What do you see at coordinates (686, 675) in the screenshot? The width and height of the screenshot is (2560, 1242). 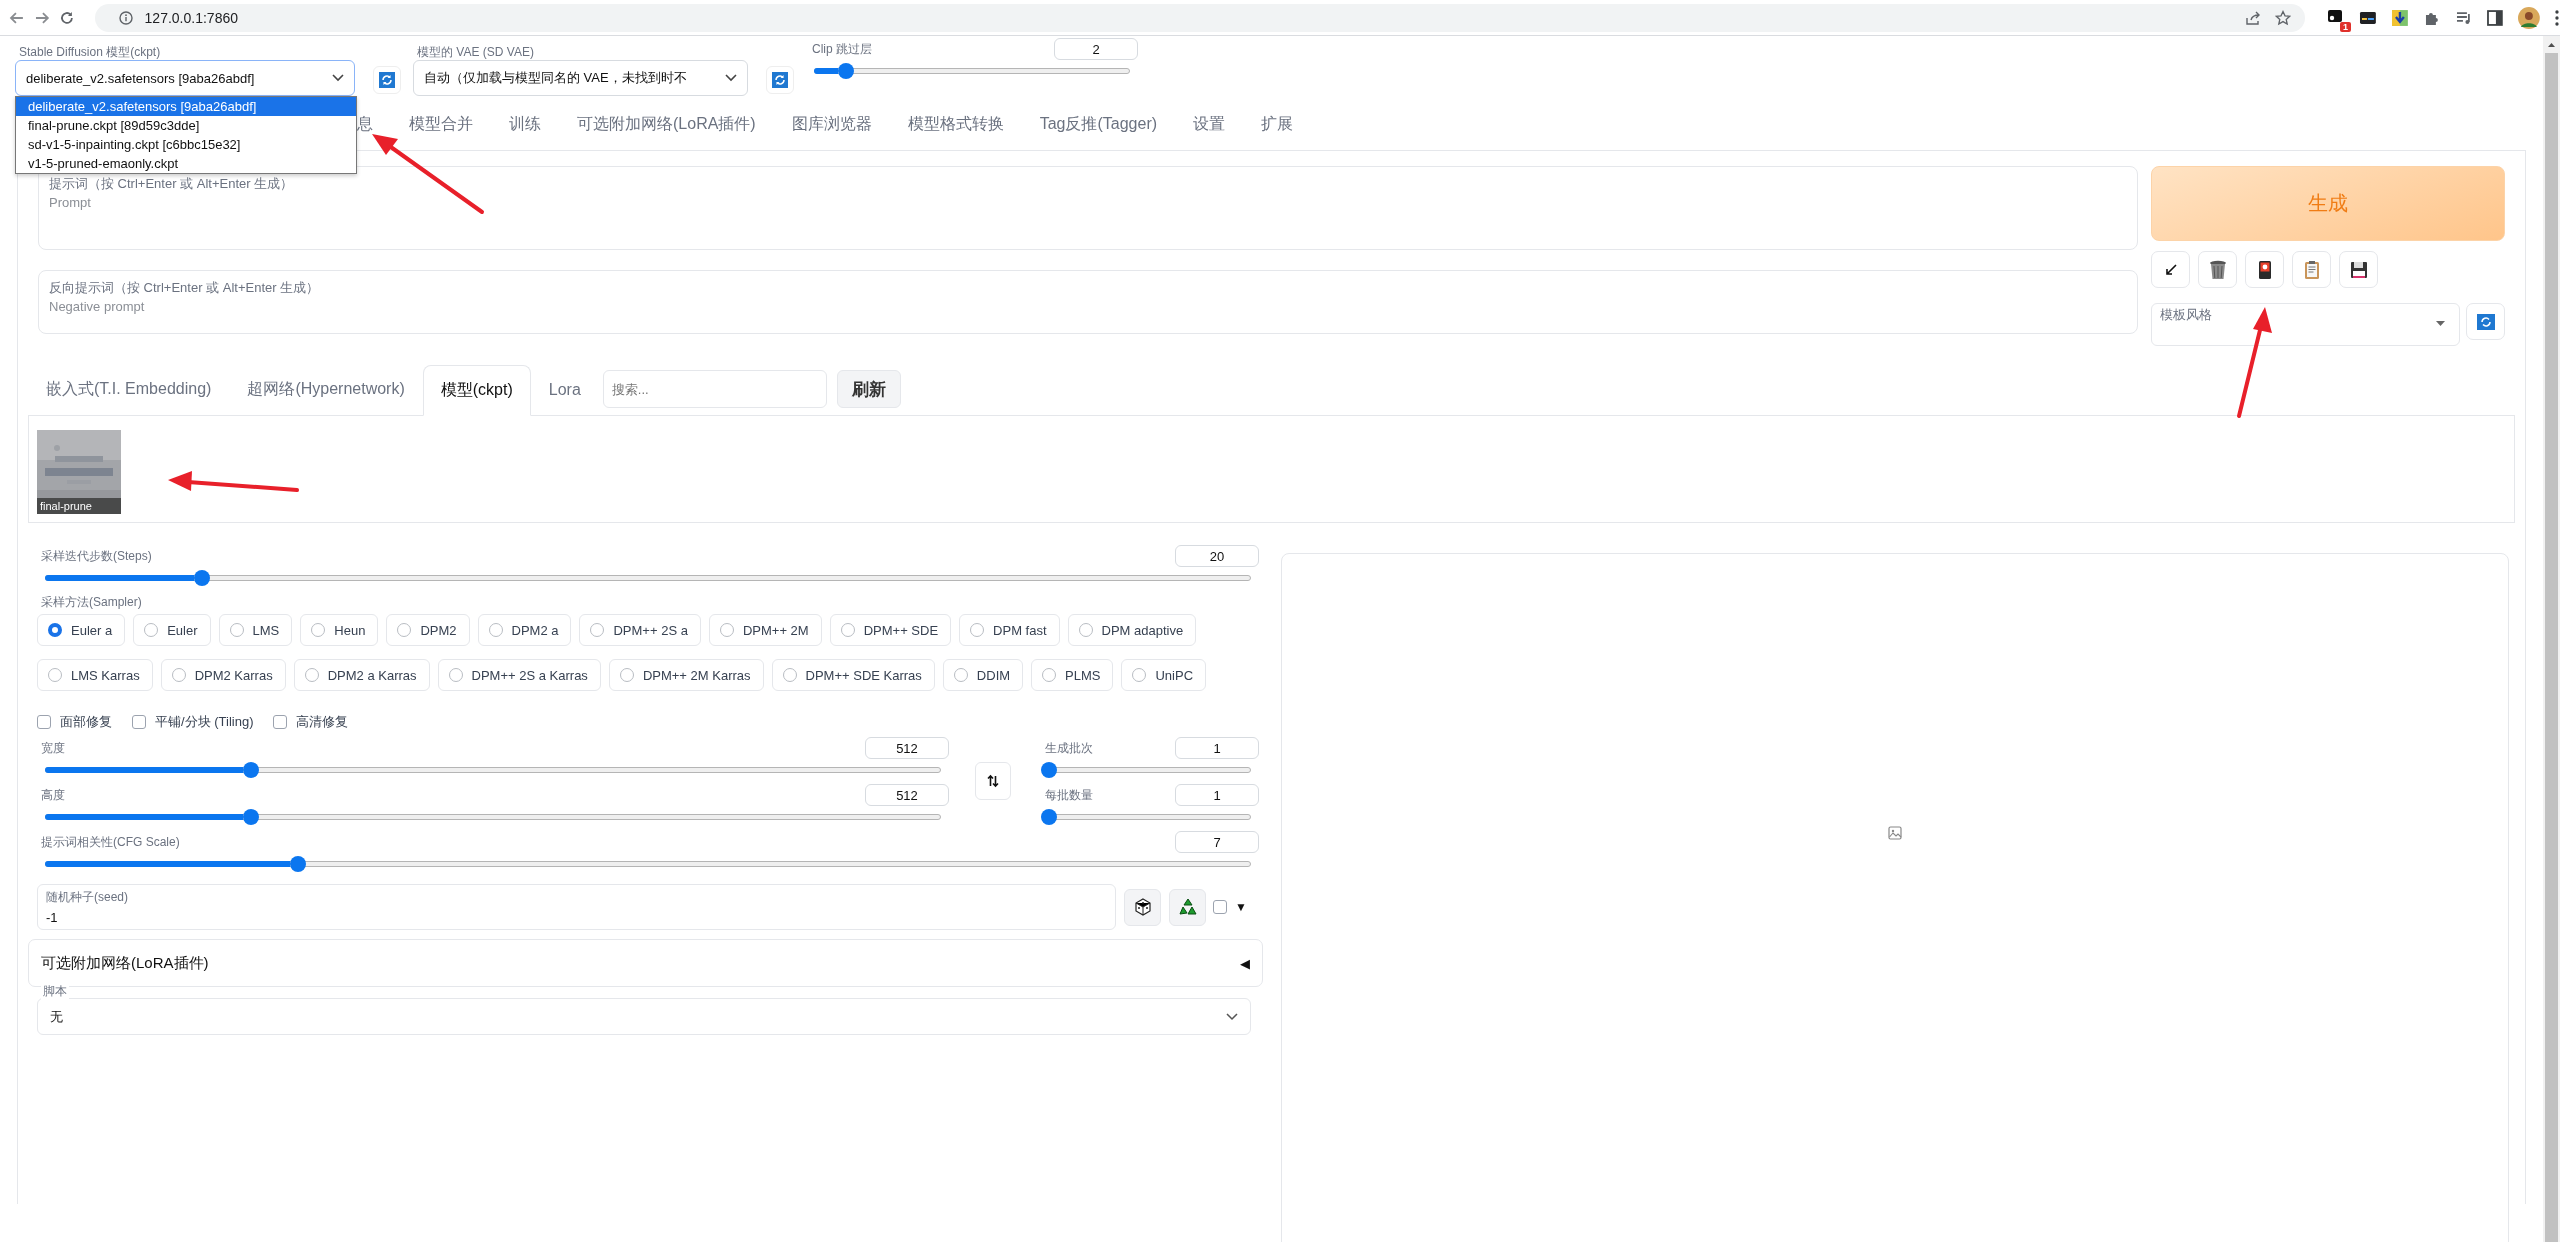 I see `radio-option: DPM++ 2M Karras` at bounding box center [686, 675].